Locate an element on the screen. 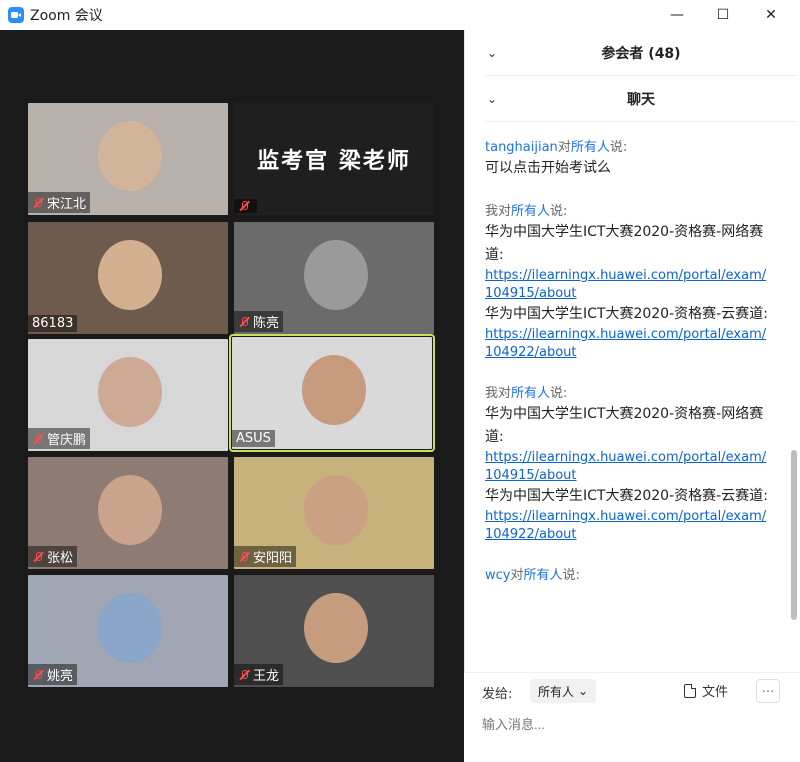 The width and height of the screenshot is (800, 762). participant-name: 宋江北 is located at coordinates (67, 204).